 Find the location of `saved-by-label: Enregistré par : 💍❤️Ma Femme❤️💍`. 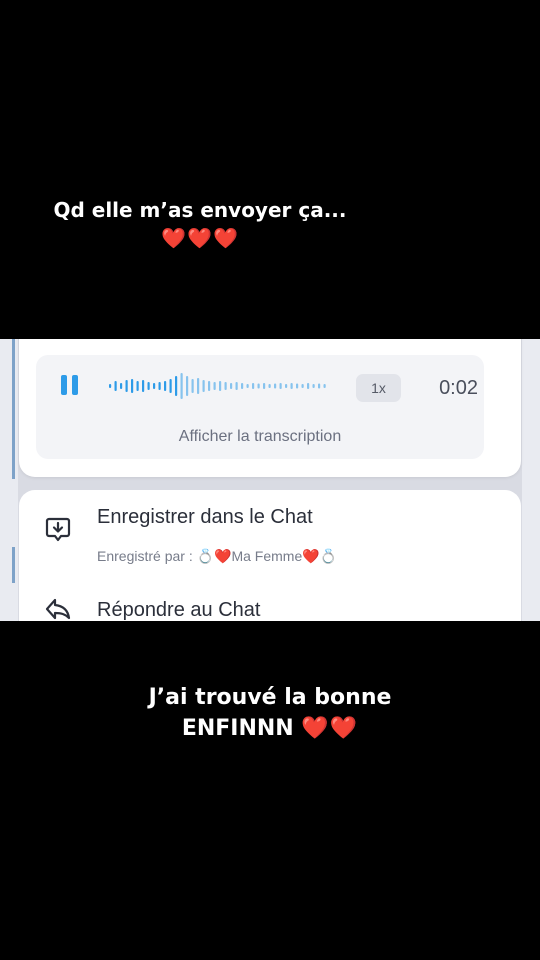

saved-by-label: Enregistré par : 💍❤️Ma Femme❤️💍 is located at coordinates (217, 556).